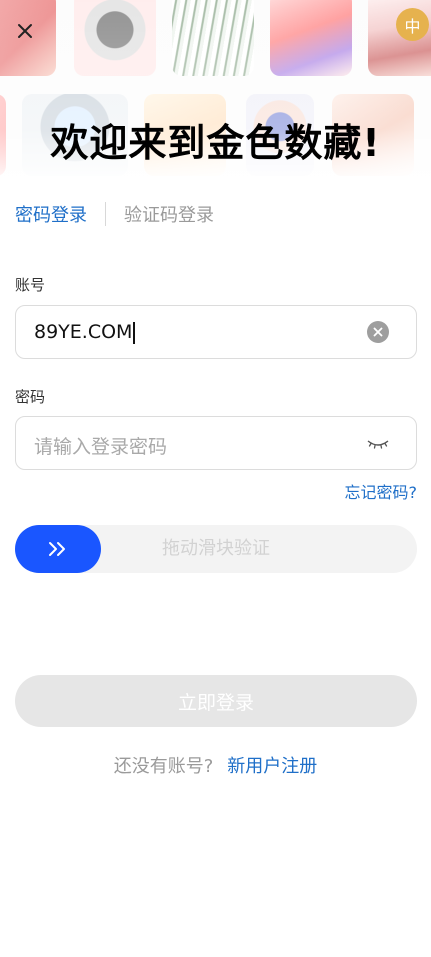 This screenshot has height=957, width=431. I want to click on double-chevron-right-icon, so click(57, 549).